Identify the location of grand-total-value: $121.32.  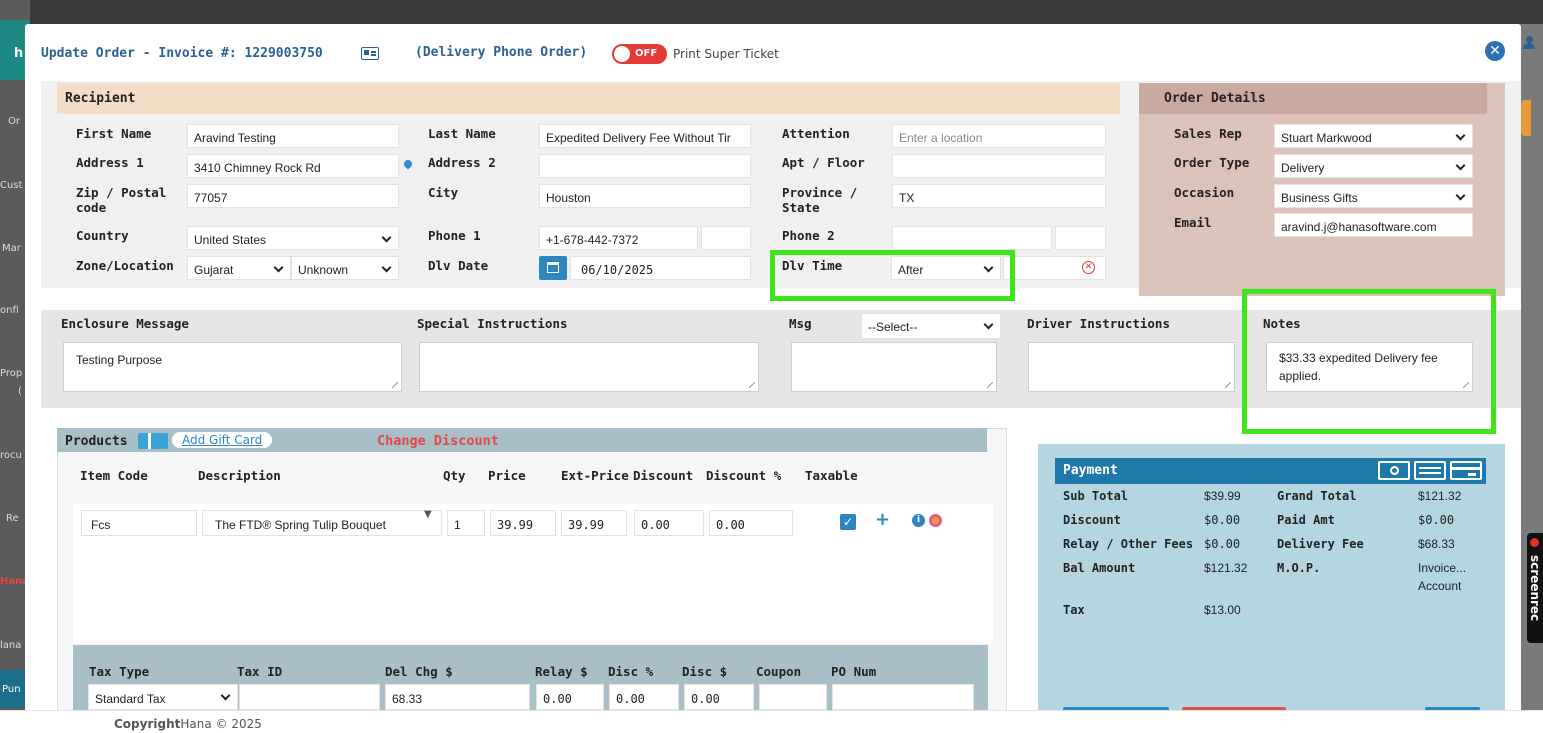
(1440, 496).